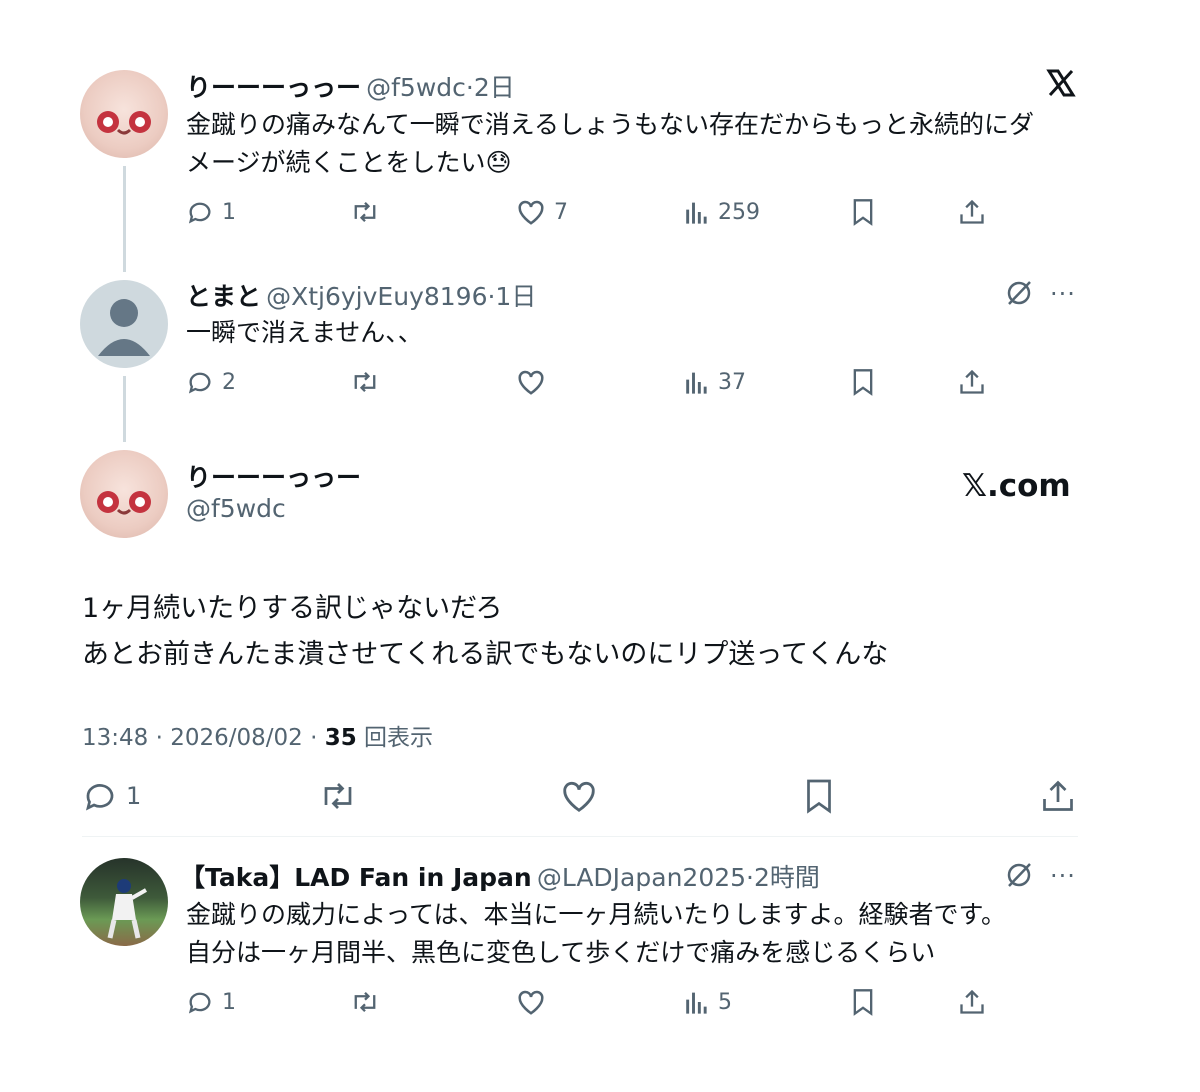  I want to click on like-count: 7, so click(561, 212).